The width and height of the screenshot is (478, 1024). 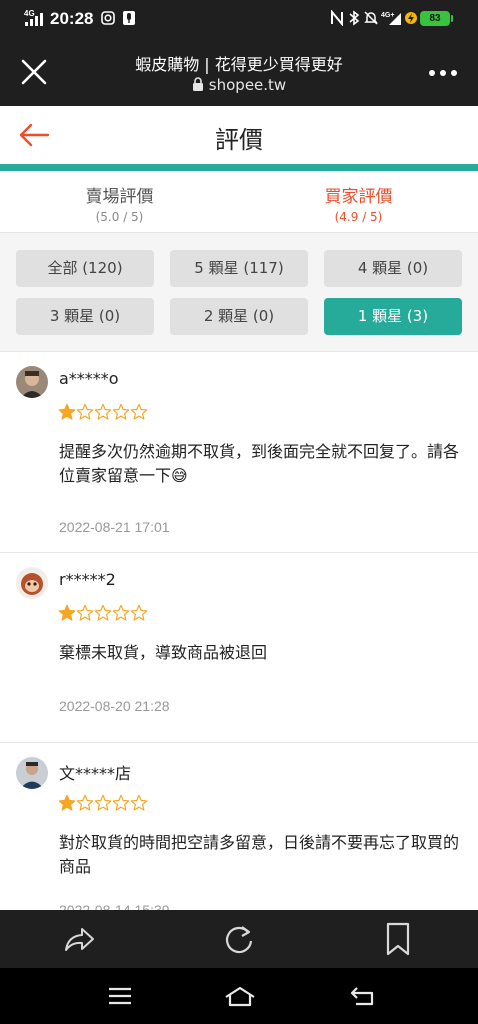 What do you see at coordinates (387, 15) in the screenshot?
I see `network-type-label-right: 4G+` at bounding box center [387, 15].